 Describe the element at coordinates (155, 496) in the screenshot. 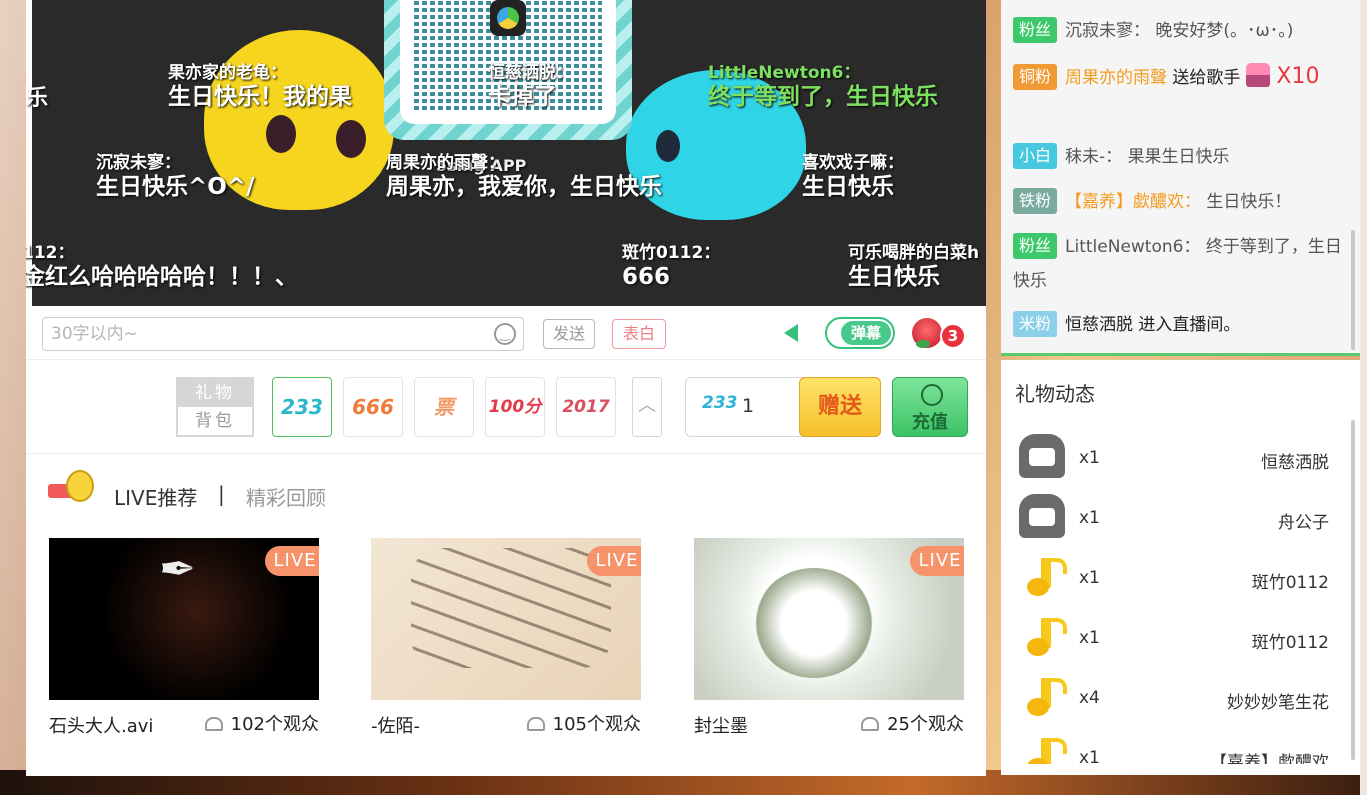

I see `tab-live-recommend: LIVE推荐` at that location.